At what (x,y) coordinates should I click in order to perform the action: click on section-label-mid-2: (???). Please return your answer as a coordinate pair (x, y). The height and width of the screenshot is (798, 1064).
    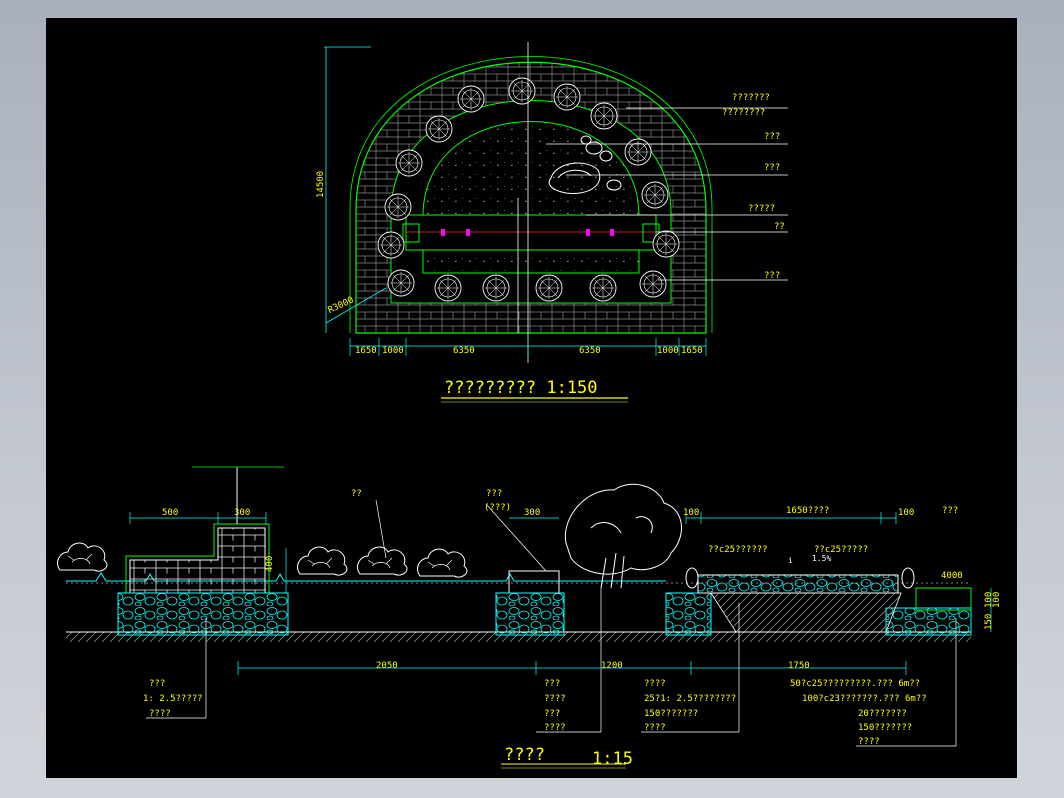
    Looking at the image, I should click on (497, 508).